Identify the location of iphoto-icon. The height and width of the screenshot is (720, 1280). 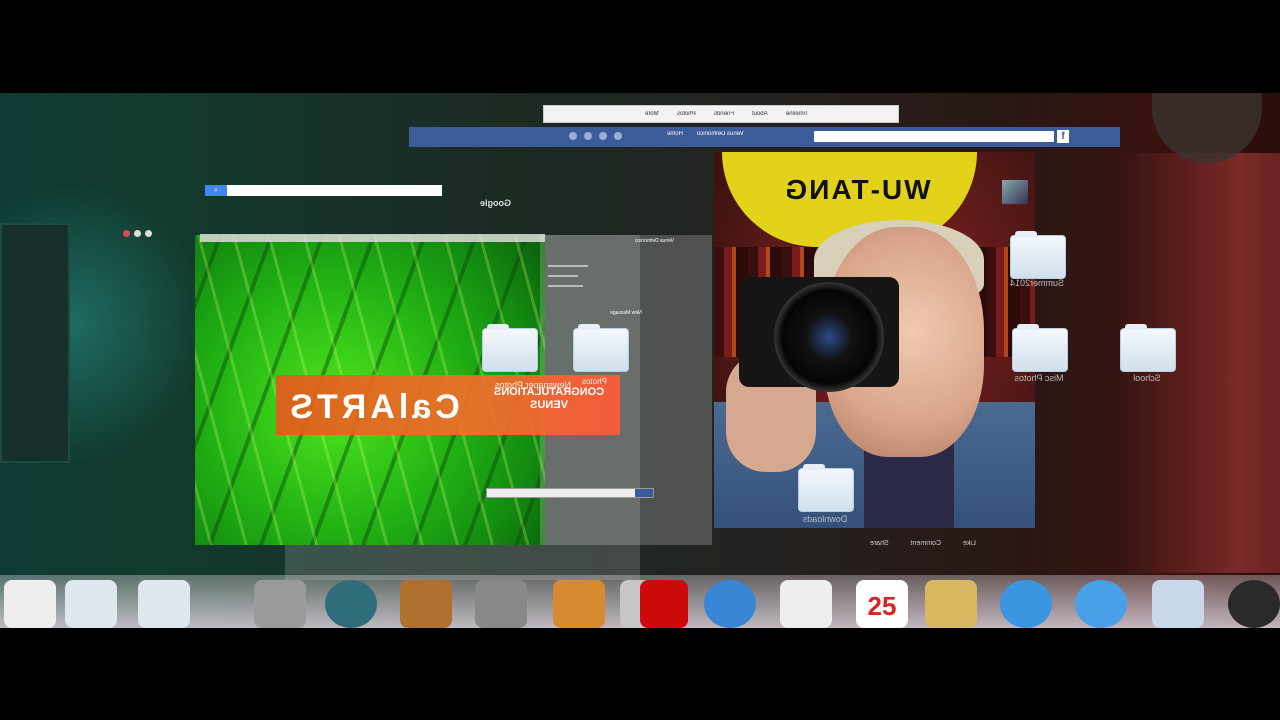
(579, 604).